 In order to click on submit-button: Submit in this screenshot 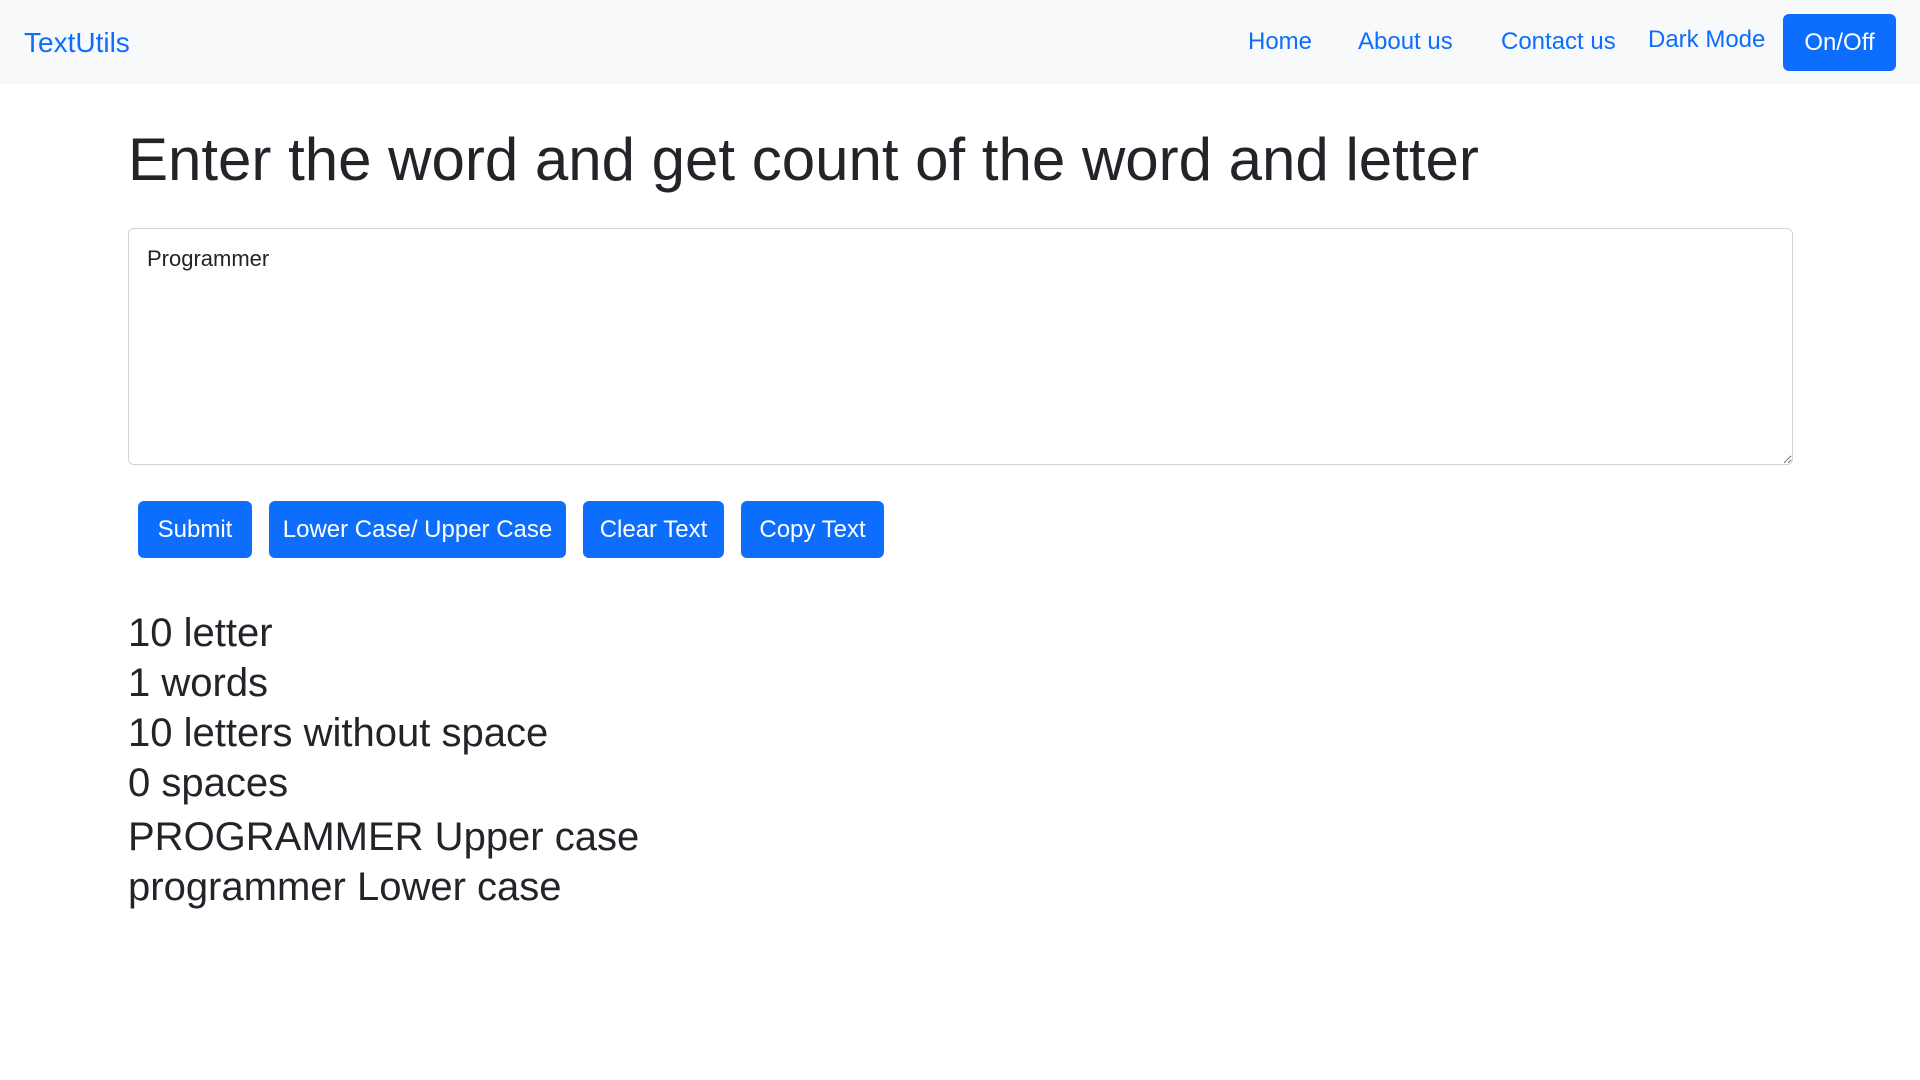, I will do `click(195, 529)`.